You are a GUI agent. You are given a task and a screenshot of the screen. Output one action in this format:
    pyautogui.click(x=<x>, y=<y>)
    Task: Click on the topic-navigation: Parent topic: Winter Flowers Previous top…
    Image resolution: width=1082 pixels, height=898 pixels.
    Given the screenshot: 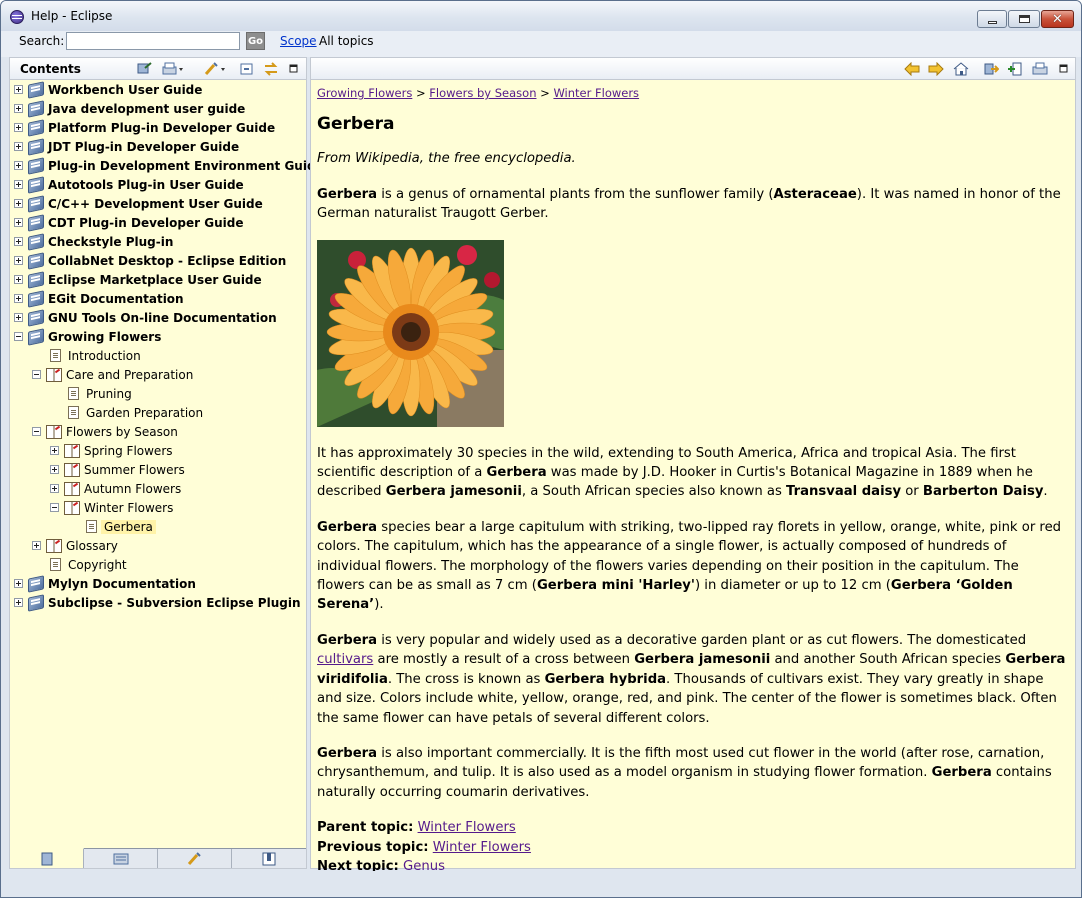 What is the action you would take?
    pyautogui.click(x=693, y=847)
    